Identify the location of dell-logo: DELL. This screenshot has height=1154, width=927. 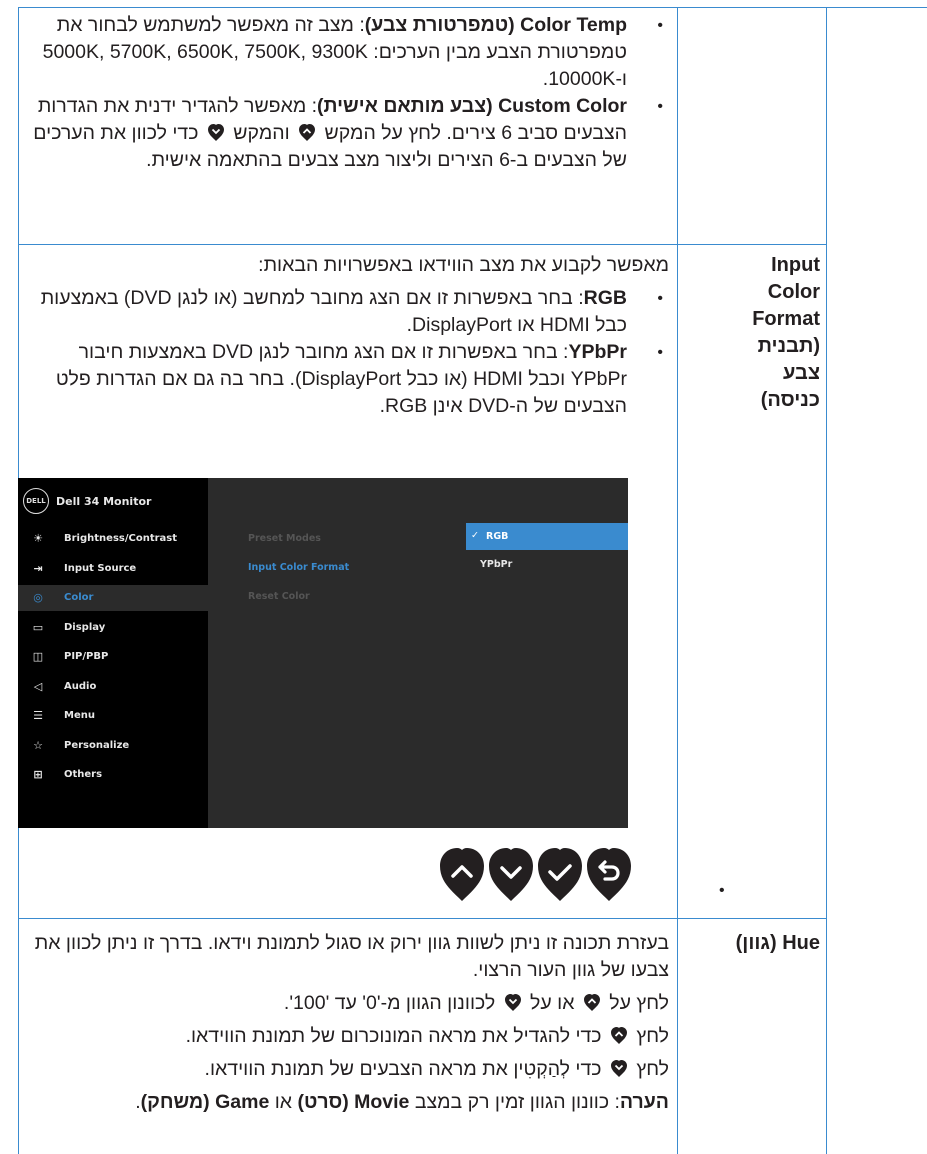
(36, 501).